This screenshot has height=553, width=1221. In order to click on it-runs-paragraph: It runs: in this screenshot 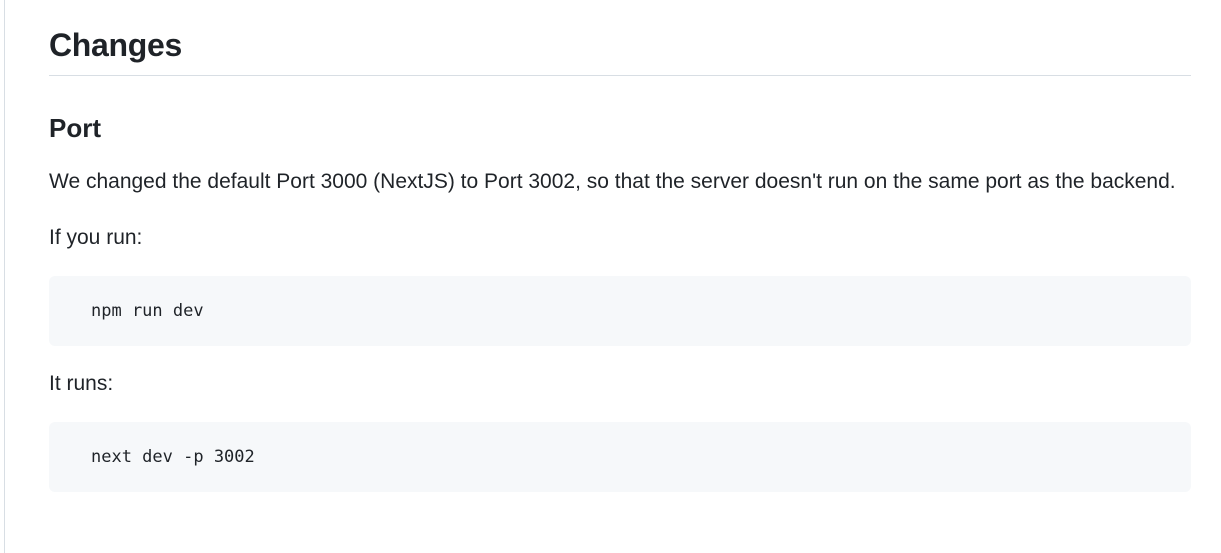, I will do `click(81, 383)`.